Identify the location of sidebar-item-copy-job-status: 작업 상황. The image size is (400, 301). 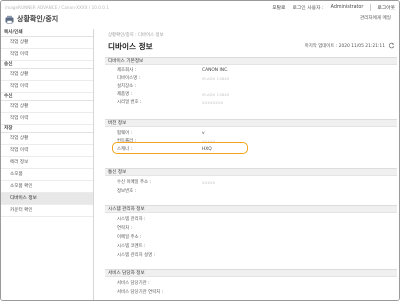
(47, 43).